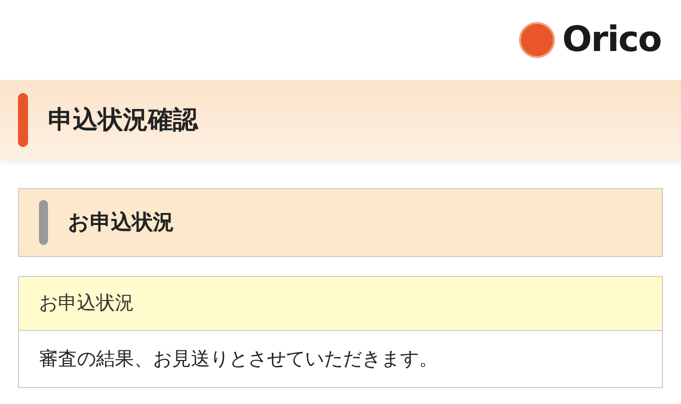  What do you see at coordinates (238, 359) in the screenshot?
I see `table-value: 審査の結果、お見送りとさせていただきます。` at bounding box center [238, 359].